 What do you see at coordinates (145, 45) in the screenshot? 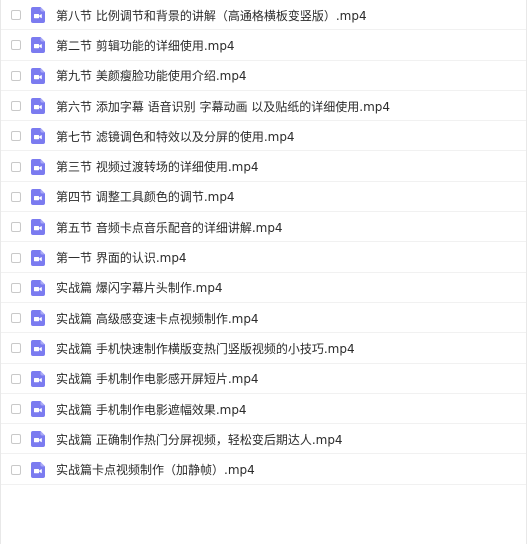
I see `file-name: 第二节 剪辑功能的详细使用.mp4` at bounding box center [145, 45].